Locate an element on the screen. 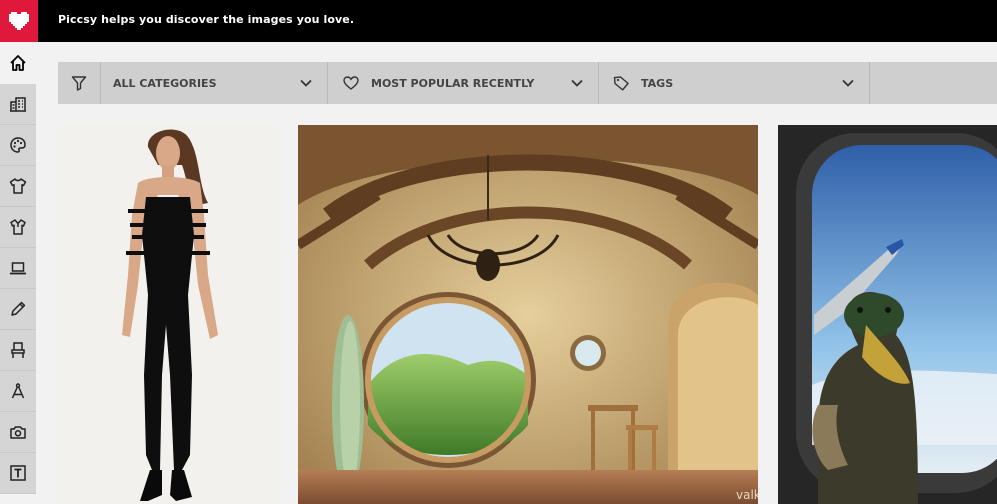 This screenshot has height=504, width=997. palette-icon is located at coordinates (18, 145).